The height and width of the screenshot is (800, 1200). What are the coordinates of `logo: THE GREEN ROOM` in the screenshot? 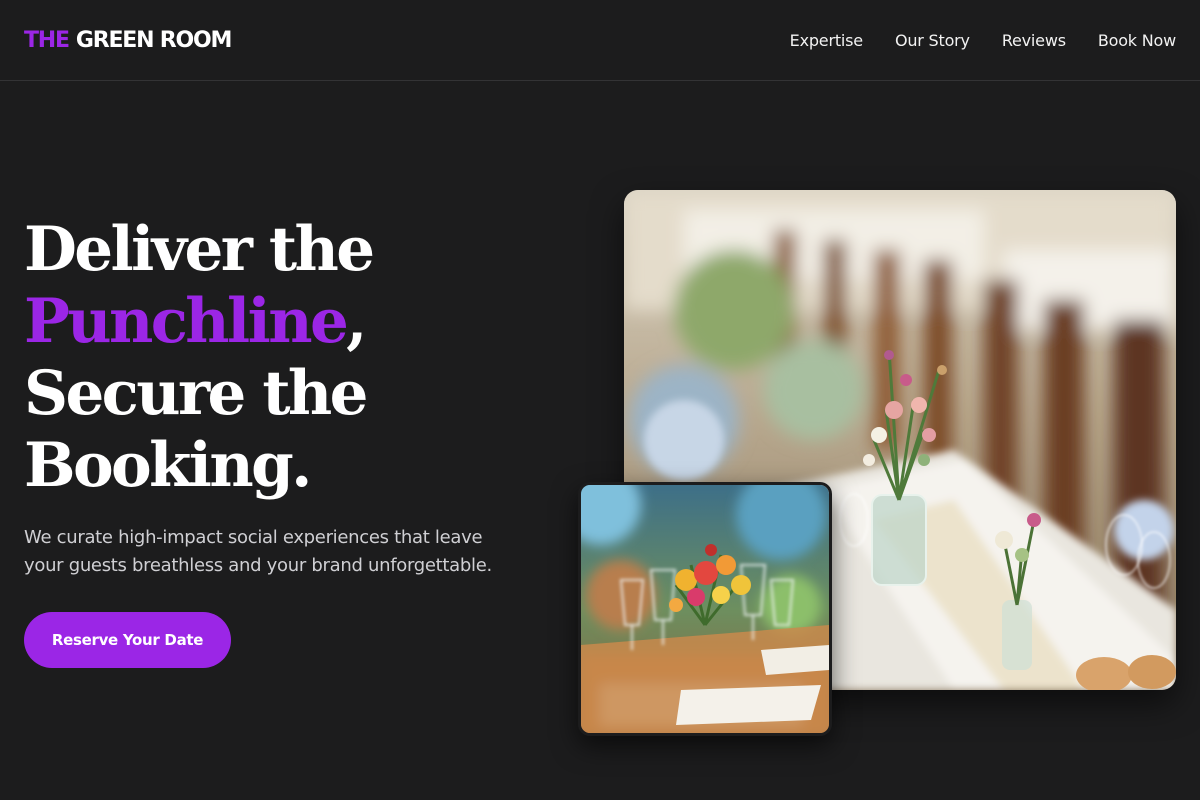 It's located at (128, 40).